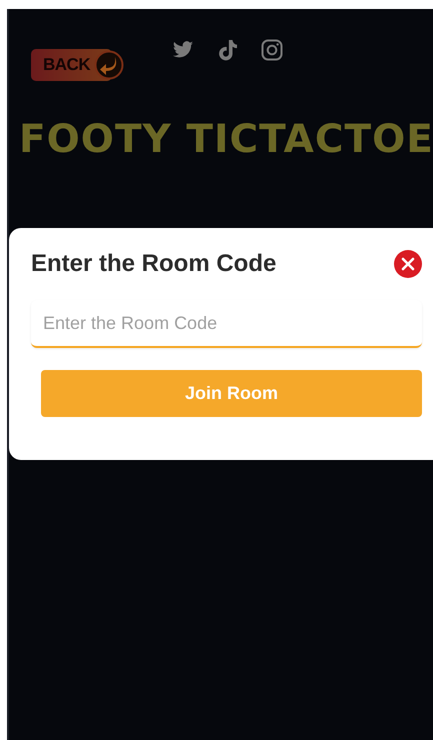 The image size is (433, 740). Describe the element at coordinates (226, 139) in the screenshot. I see `game-title: FOOTY TICTACTOE` at that location.